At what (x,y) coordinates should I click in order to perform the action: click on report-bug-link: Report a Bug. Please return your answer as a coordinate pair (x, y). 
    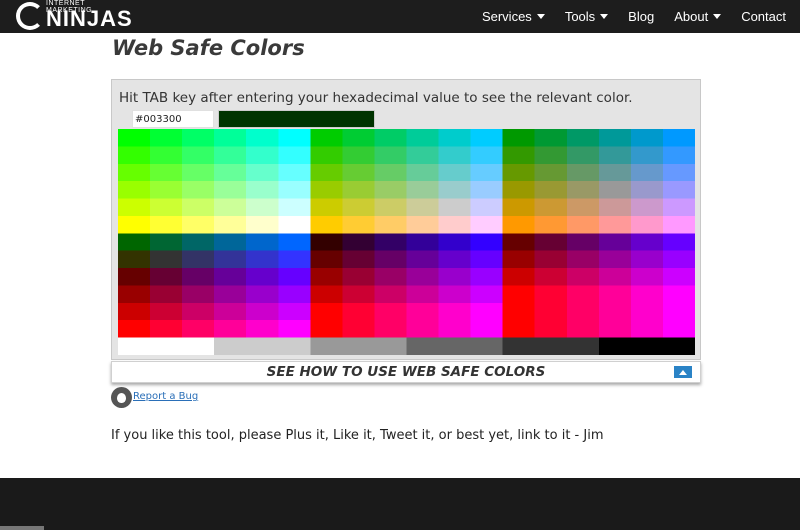
    Looking at the image, I should click on (165, 396).